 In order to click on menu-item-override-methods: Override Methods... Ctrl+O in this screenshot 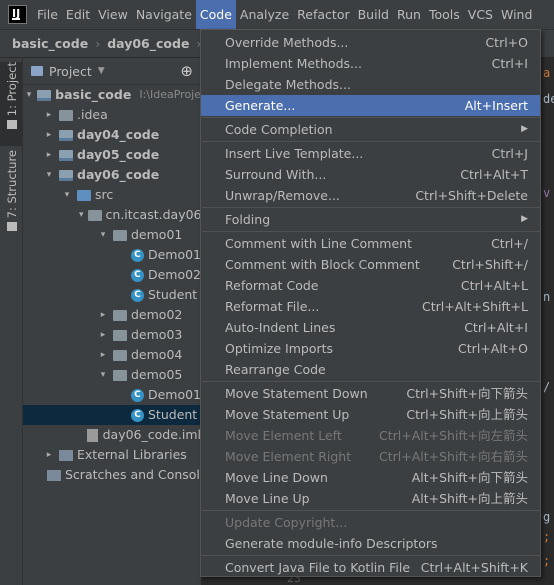, I will do `click(370, 42)`.